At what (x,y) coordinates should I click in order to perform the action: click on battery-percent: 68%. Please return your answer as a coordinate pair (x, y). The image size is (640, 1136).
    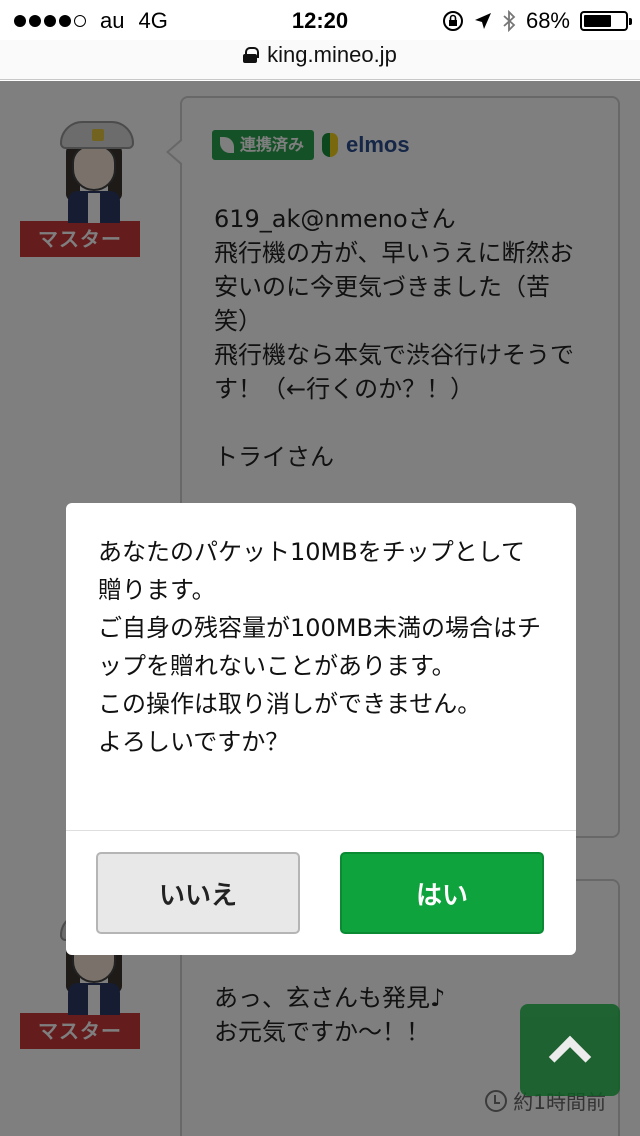
    Looking at the image, I should click on (547, 20).